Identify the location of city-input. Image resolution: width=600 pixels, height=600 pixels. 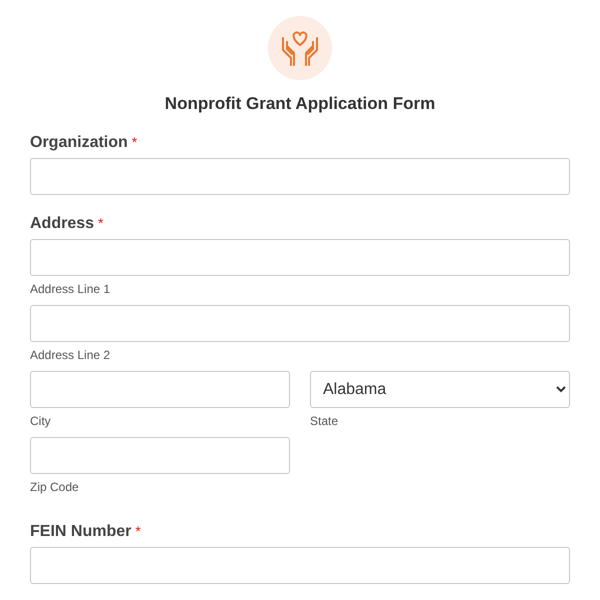
(160, 389).